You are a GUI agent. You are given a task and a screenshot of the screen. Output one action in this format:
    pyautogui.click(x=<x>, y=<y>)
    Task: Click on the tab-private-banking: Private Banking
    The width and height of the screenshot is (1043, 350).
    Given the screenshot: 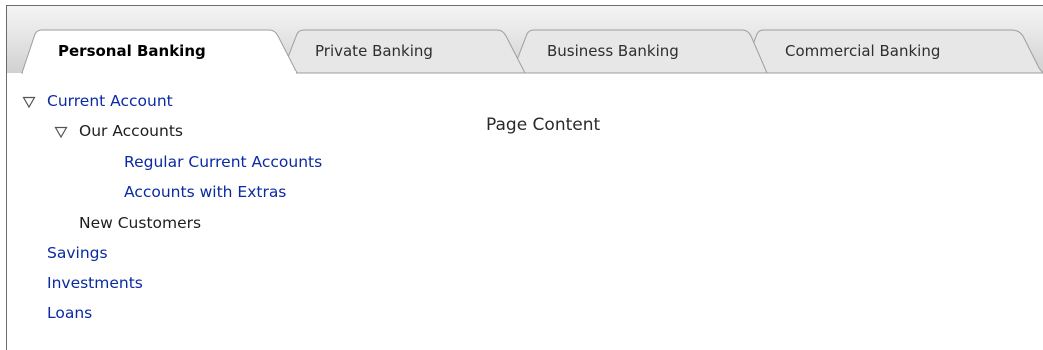 What is the action you would take?
    pyautogui.click(x=374, y=51)
    